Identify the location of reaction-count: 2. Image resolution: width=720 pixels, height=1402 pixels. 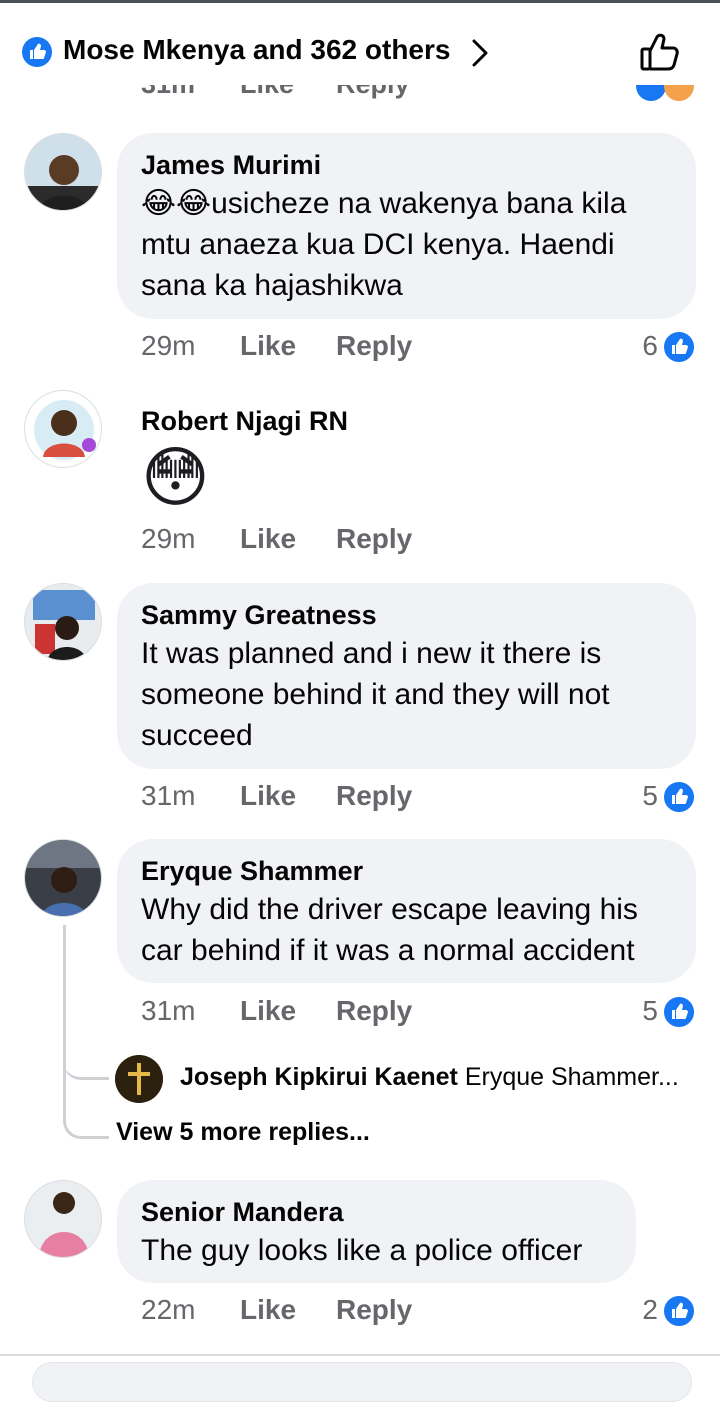
(656, 1312).